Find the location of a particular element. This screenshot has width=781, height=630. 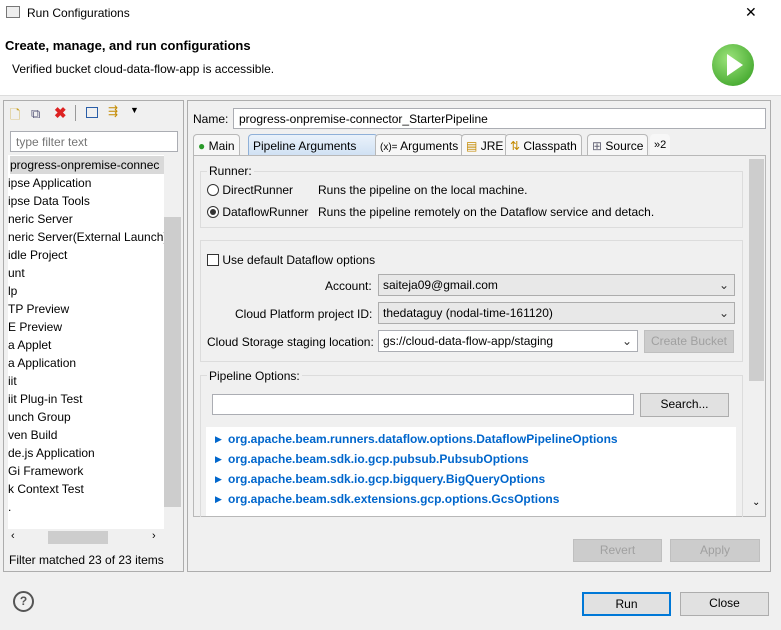

tab-pipeline-arguments: Pipeline Arguments is located at coordinates (313, 145).